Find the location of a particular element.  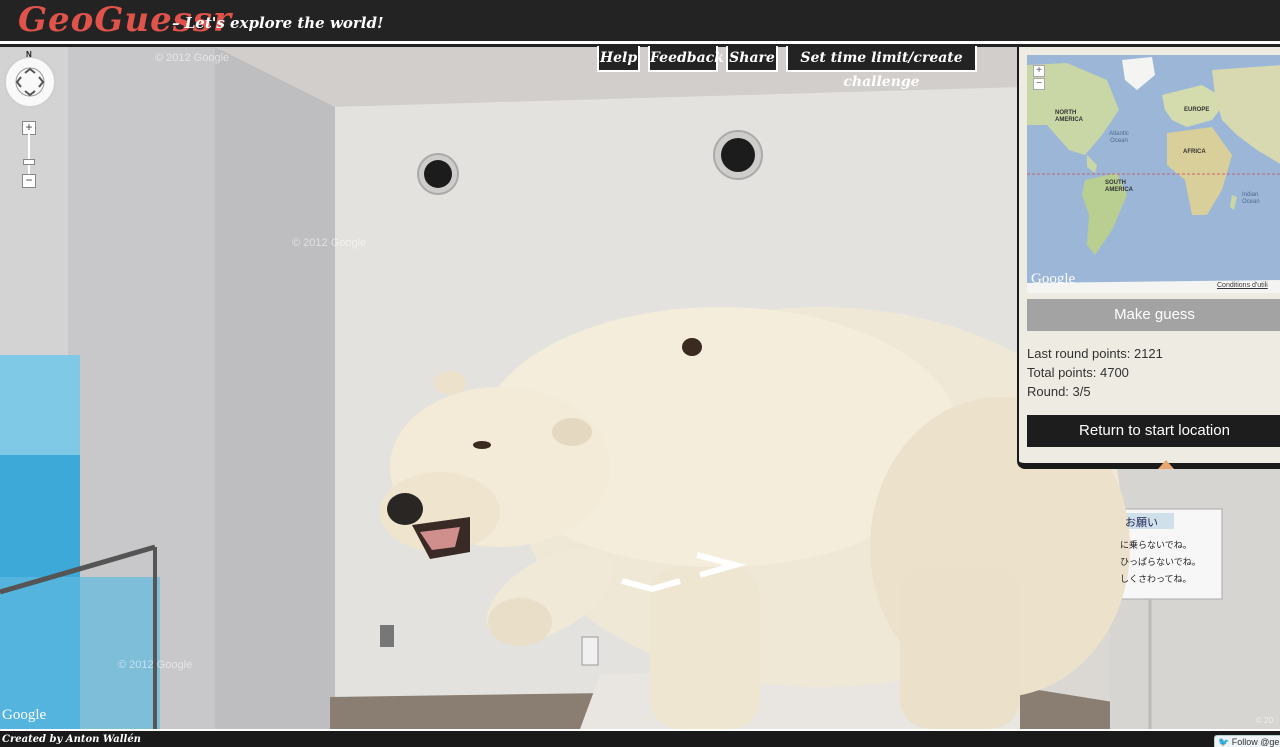

panel-toggle-arrow-icon is located at coordinates (1166, 464).